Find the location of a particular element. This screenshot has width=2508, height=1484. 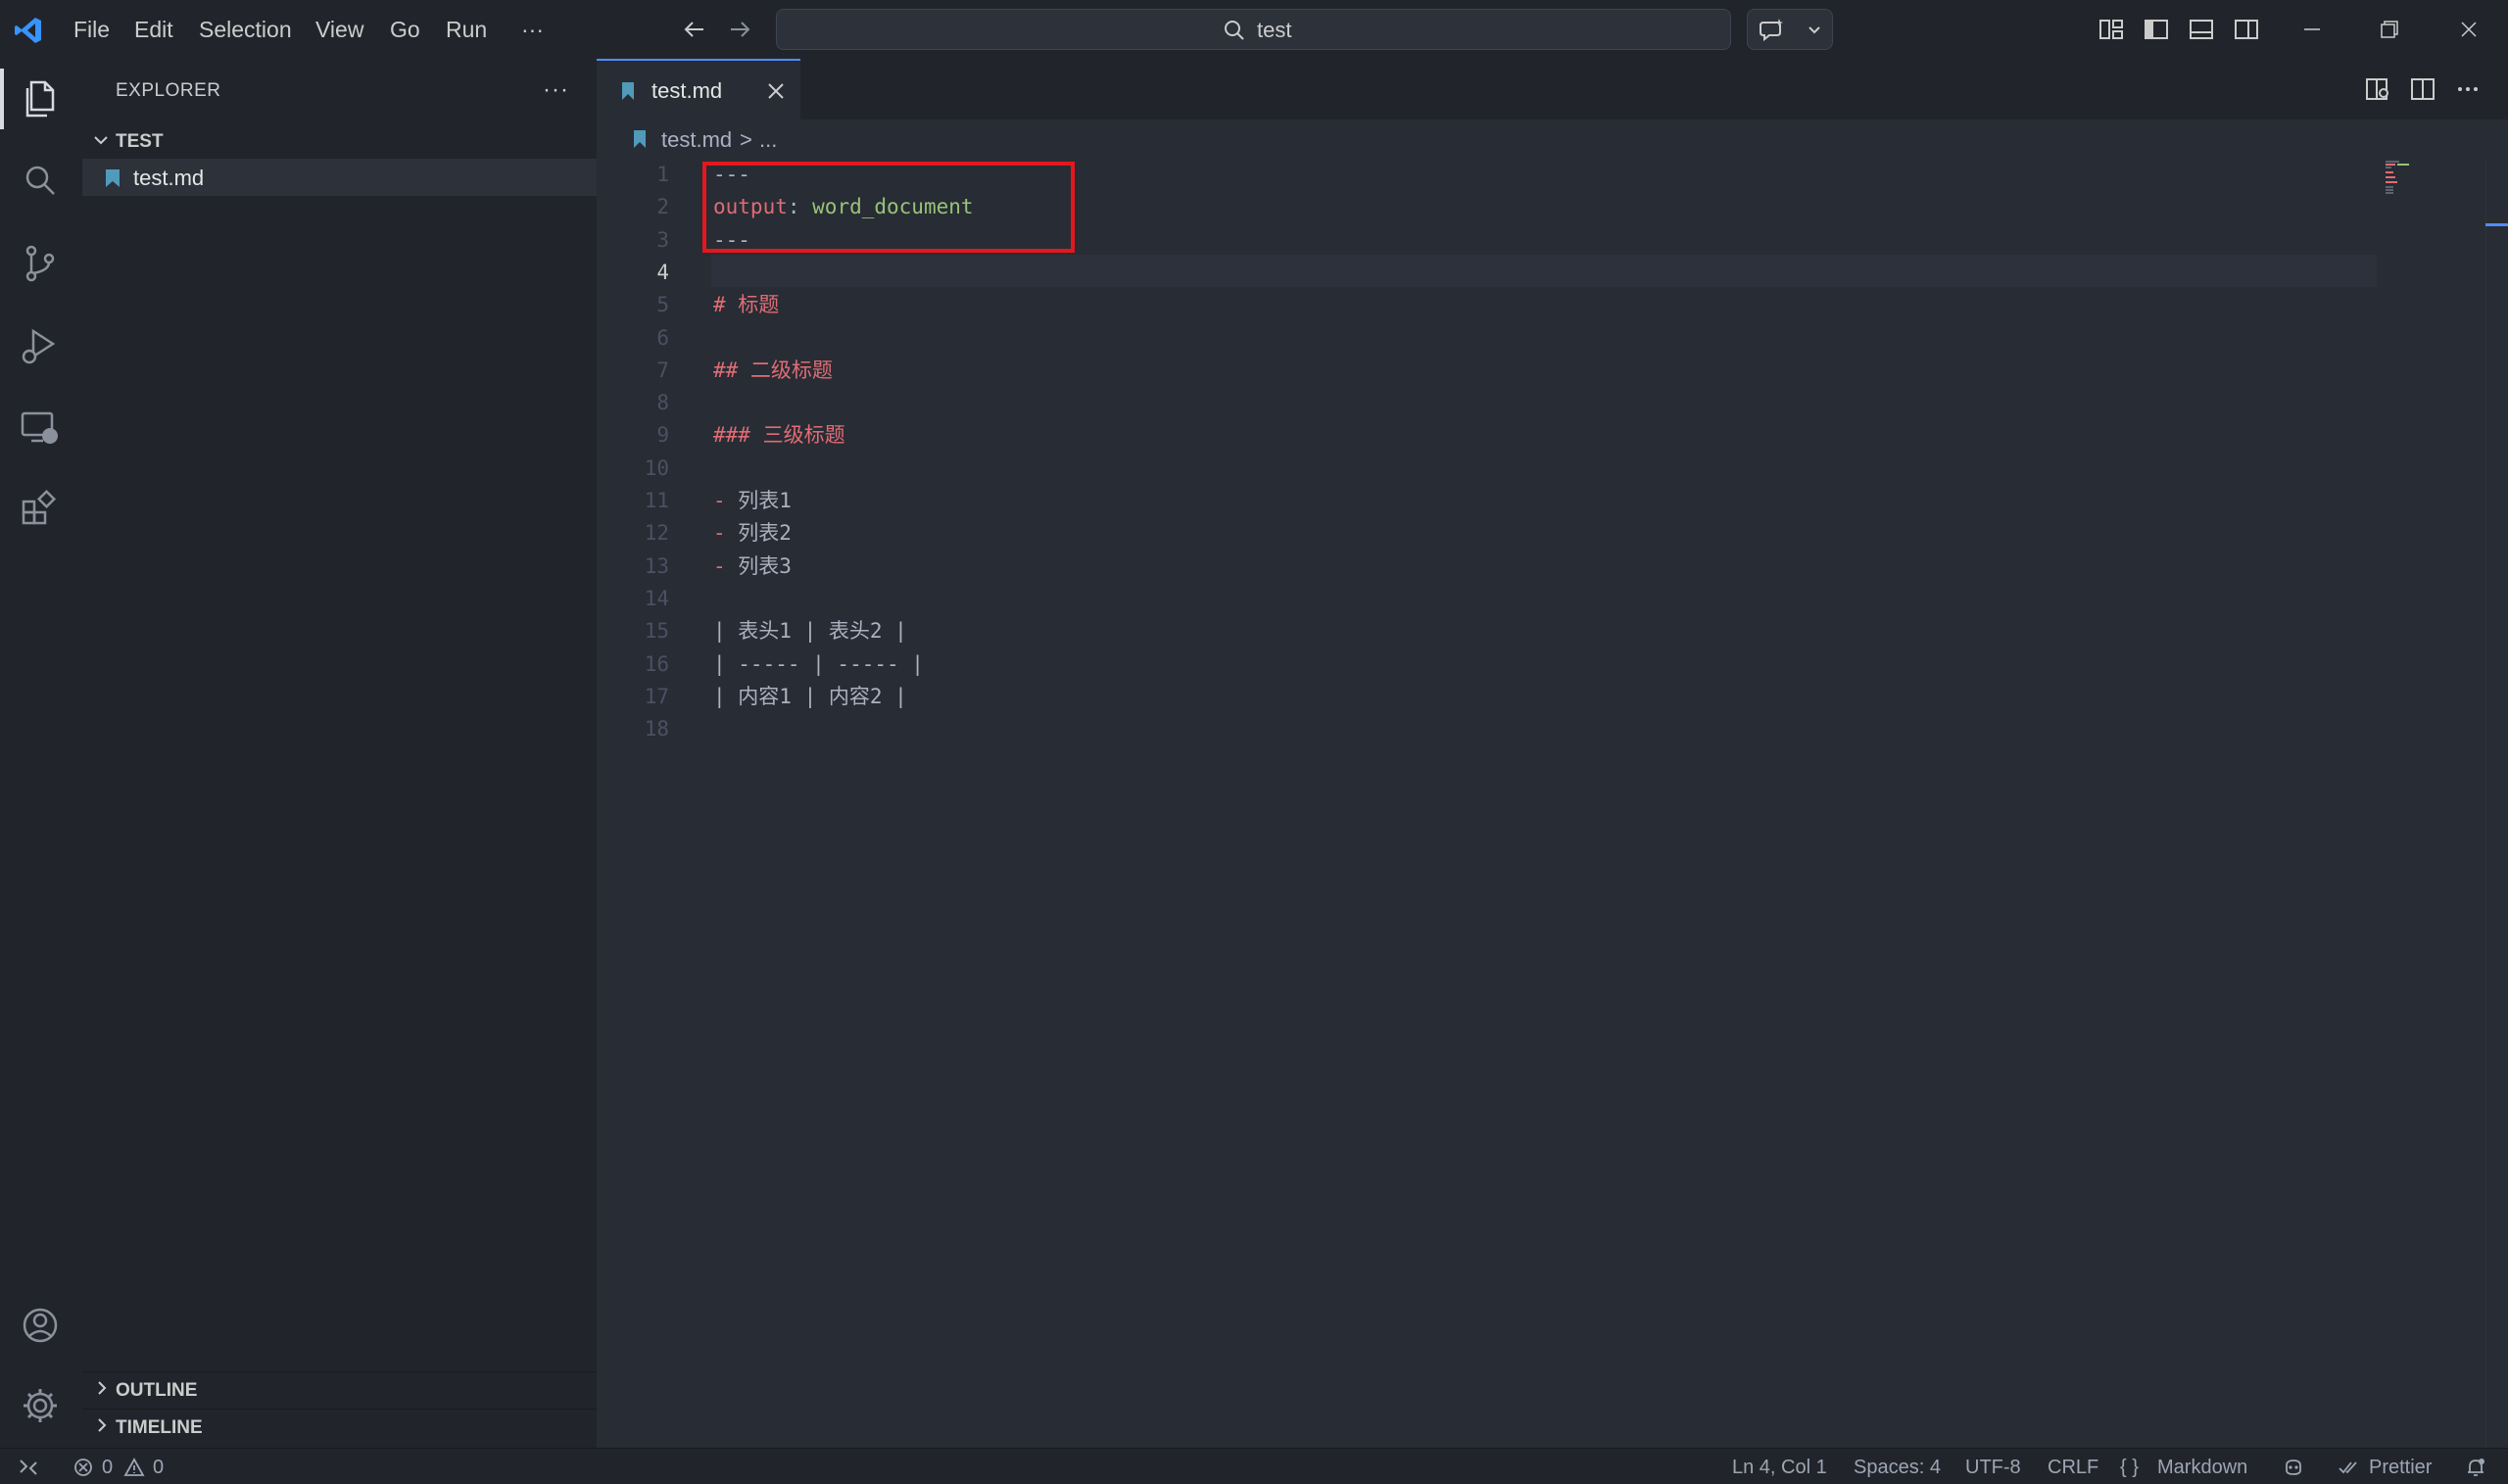

settings-gear-icon is located at coordinates (40, 1405).